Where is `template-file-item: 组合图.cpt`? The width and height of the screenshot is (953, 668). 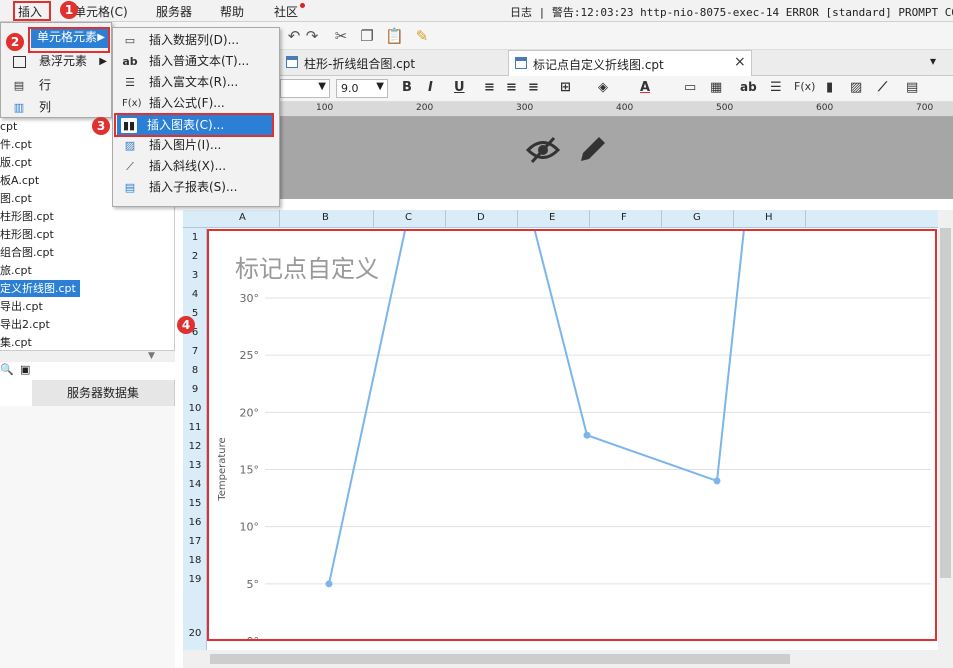
template-file-item: 组合图.cpt is located at coordinates (27, 252).